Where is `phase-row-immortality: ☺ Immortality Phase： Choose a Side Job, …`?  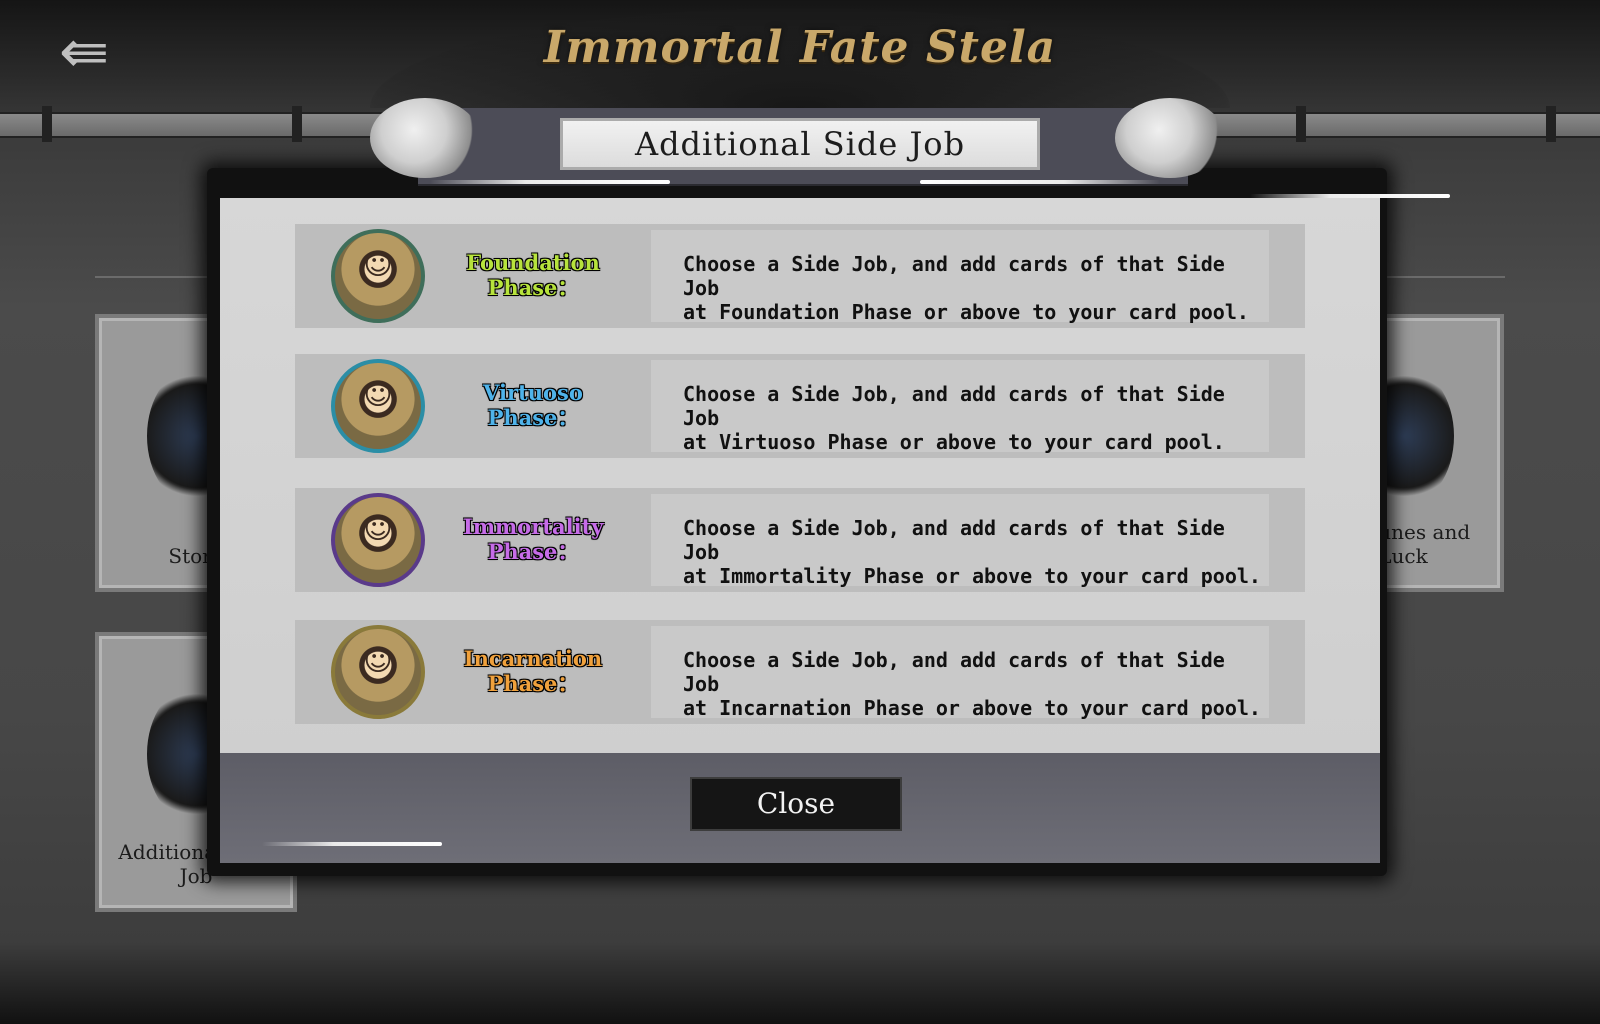
phase-row-immortality: ☺ Immortality Phase： Choose a Side Job, … is located at coordinates (800, 540).